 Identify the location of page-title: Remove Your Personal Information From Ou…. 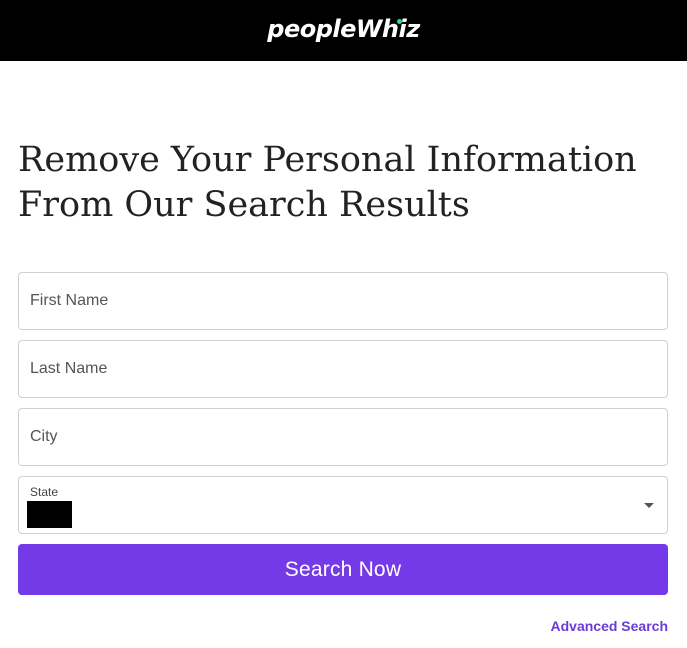
(348, 183).